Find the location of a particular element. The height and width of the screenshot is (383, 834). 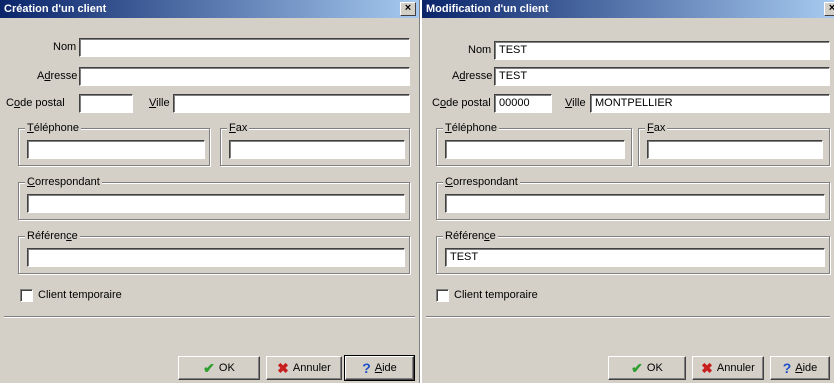

code-postal-field is located at coordinates (106, 103).